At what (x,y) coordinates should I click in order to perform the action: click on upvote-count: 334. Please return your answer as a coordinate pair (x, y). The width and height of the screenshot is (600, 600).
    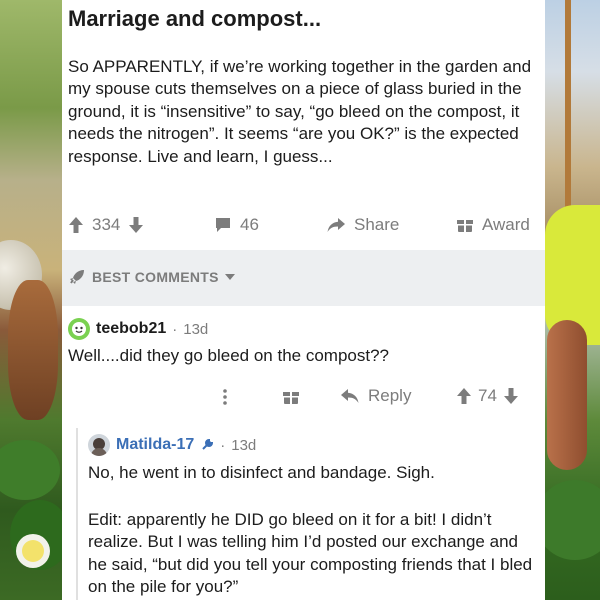
    Looking at the image, I should click on (106, 224).